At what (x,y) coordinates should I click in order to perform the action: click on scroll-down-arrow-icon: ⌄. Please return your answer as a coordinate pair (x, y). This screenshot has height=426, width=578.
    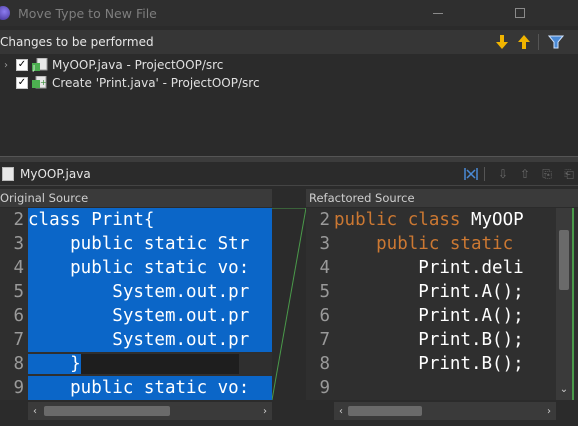
    Looking at the image, I should click on (564, 389).